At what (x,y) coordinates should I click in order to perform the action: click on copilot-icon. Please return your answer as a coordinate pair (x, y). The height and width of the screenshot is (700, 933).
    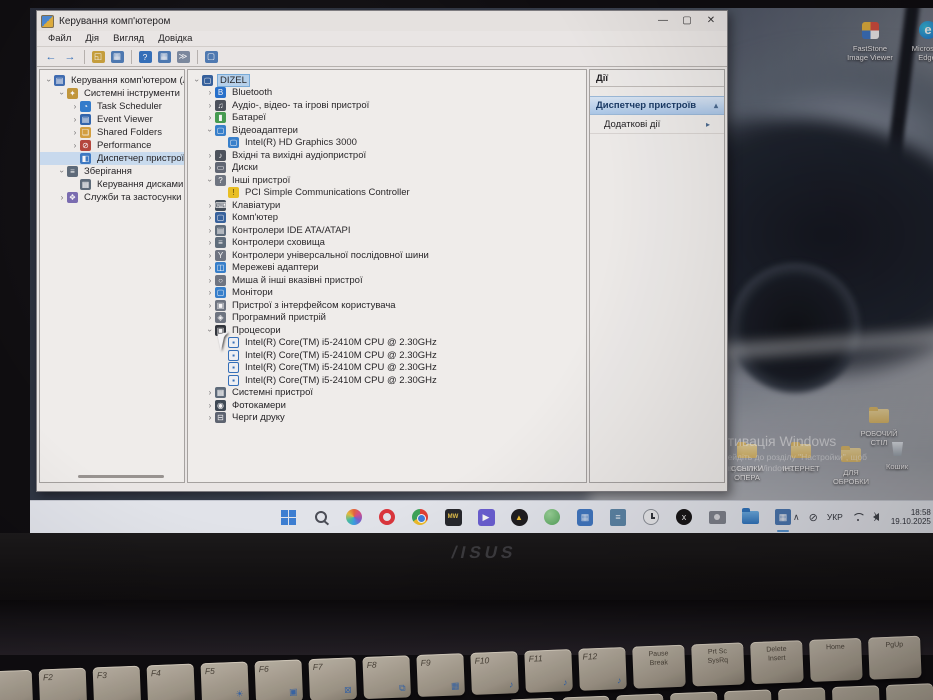
    Looking at the image, I should click on (354, 517).